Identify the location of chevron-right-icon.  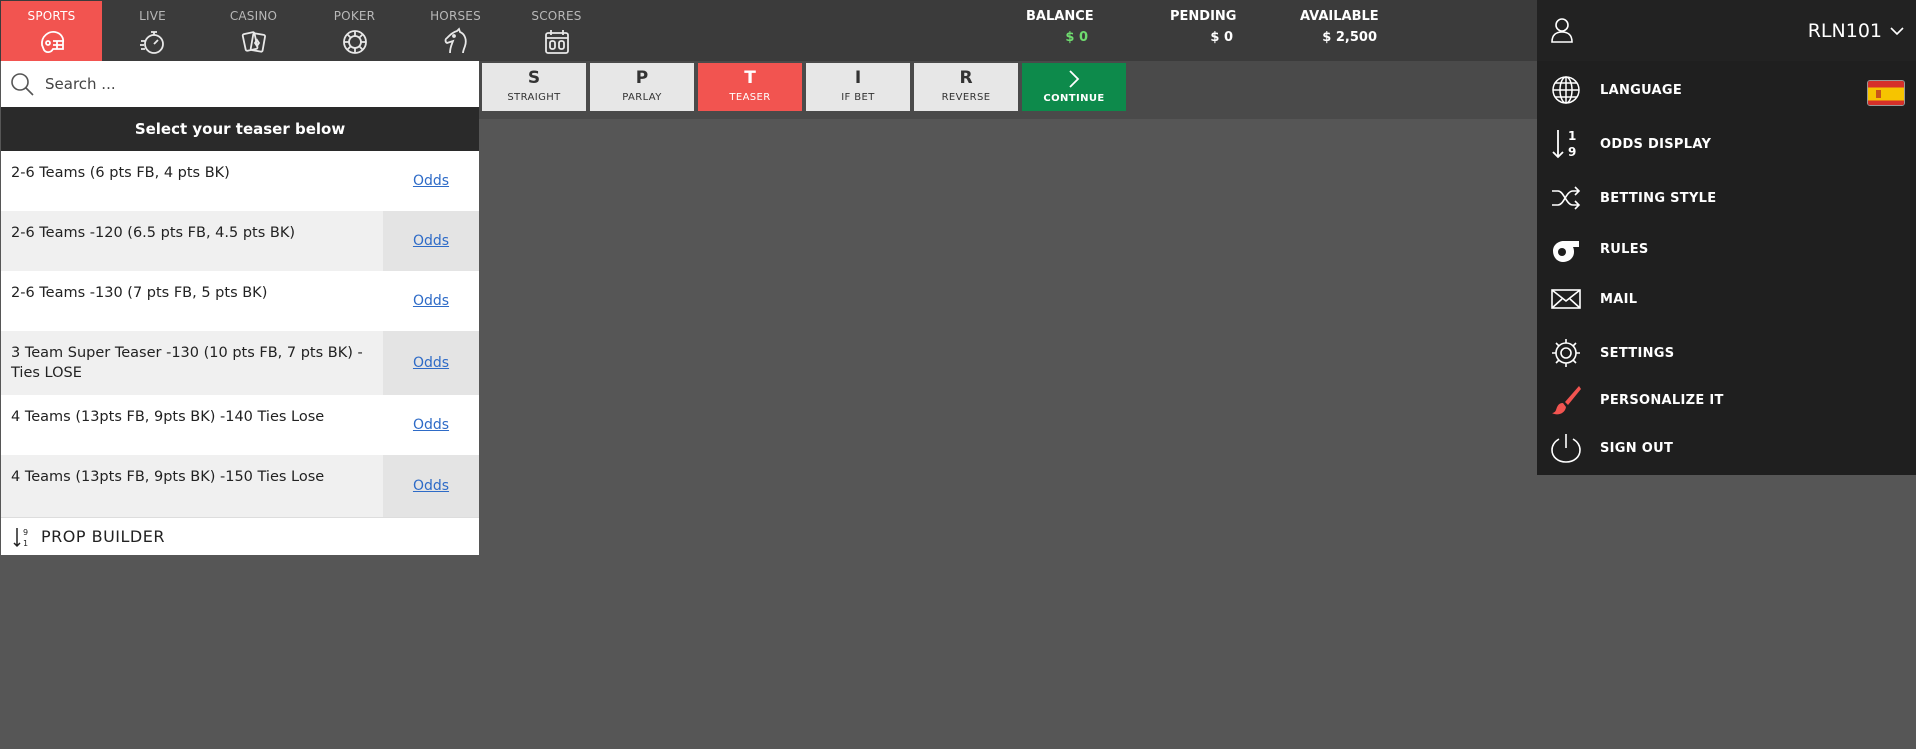
(1074, 79).